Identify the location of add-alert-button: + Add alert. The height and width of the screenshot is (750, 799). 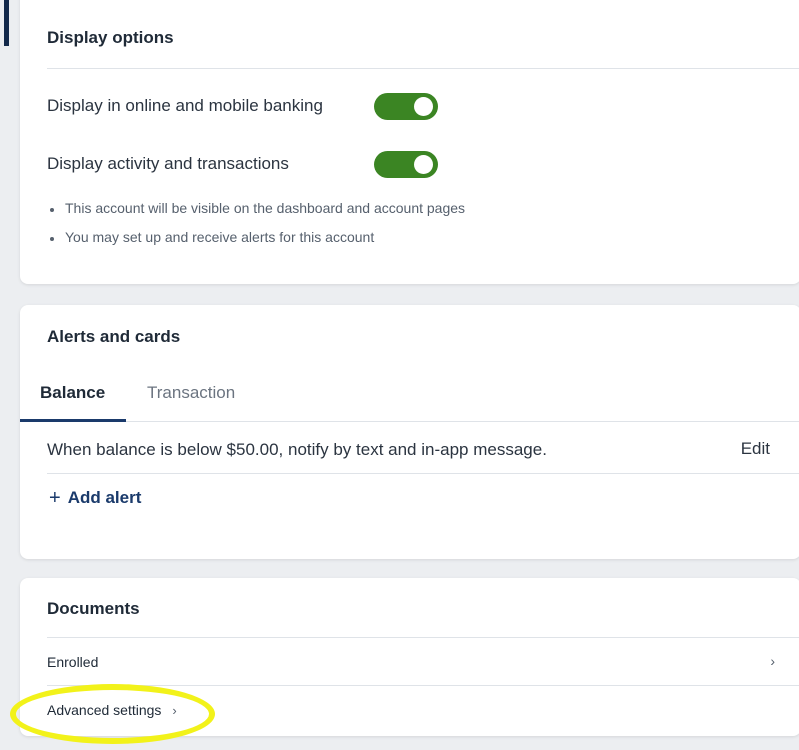
(95, 498).